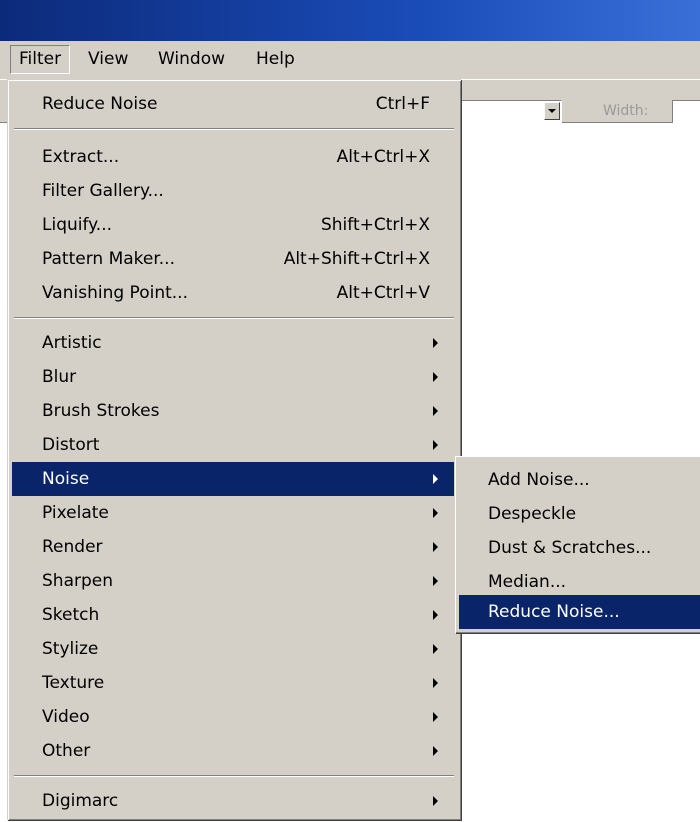 This screenshot has width=700, height=822. What do you see at coordinates (350, 20) in the screenshot?
I see `title-bar` at bounding box center [350, 20].